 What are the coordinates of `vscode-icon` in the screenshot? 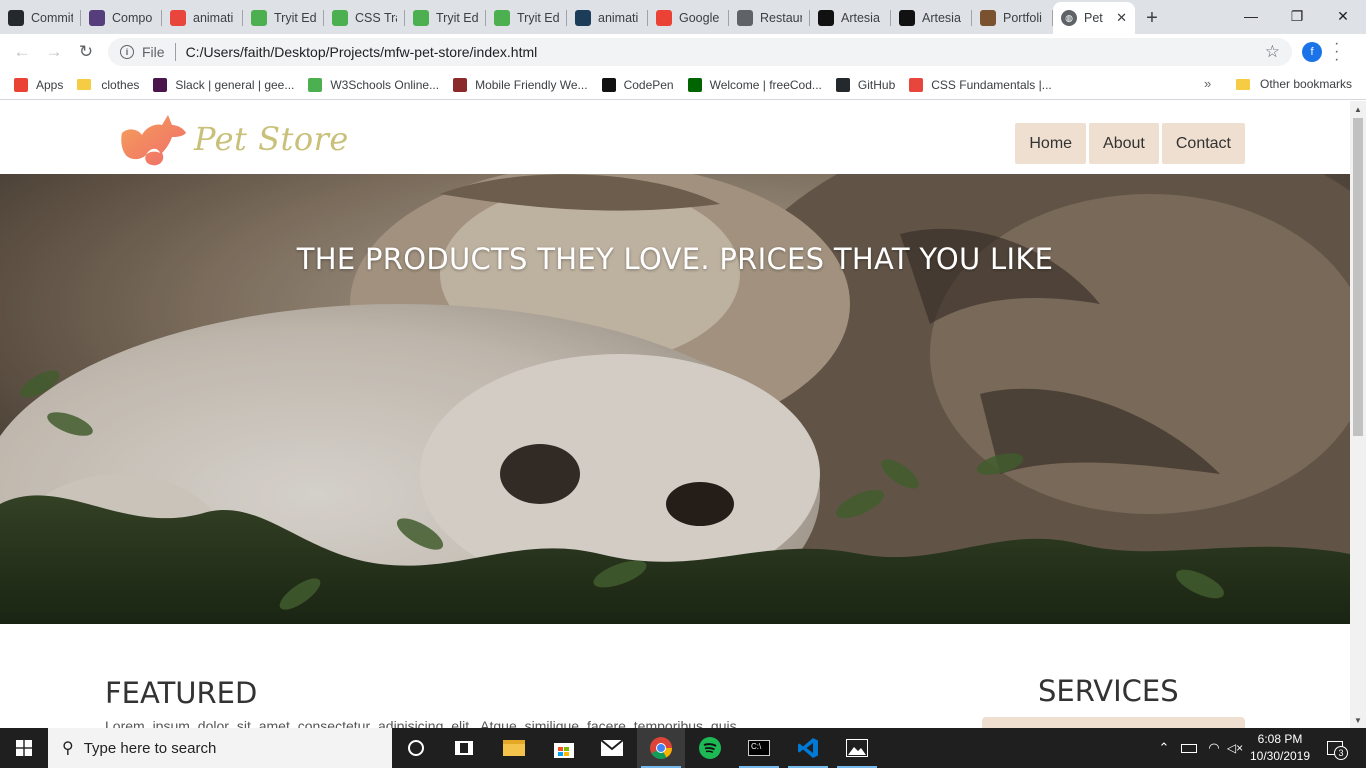 It's located at (808, 748).